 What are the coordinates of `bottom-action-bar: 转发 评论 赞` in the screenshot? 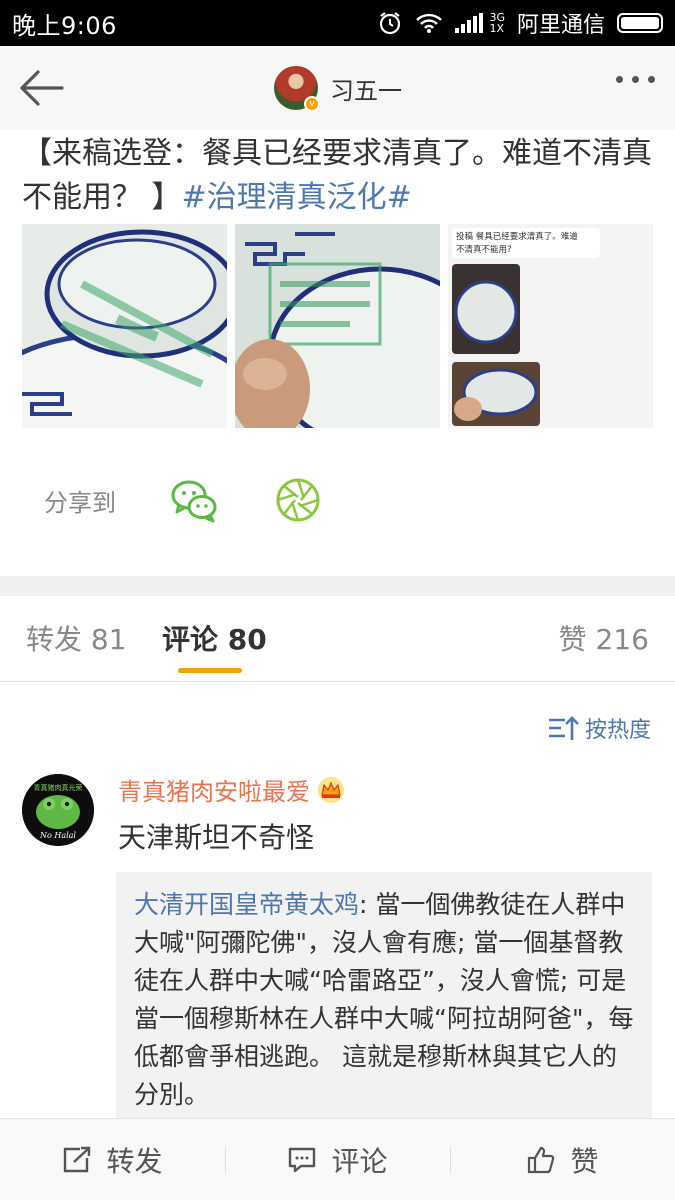 It's located at (337, 1159).